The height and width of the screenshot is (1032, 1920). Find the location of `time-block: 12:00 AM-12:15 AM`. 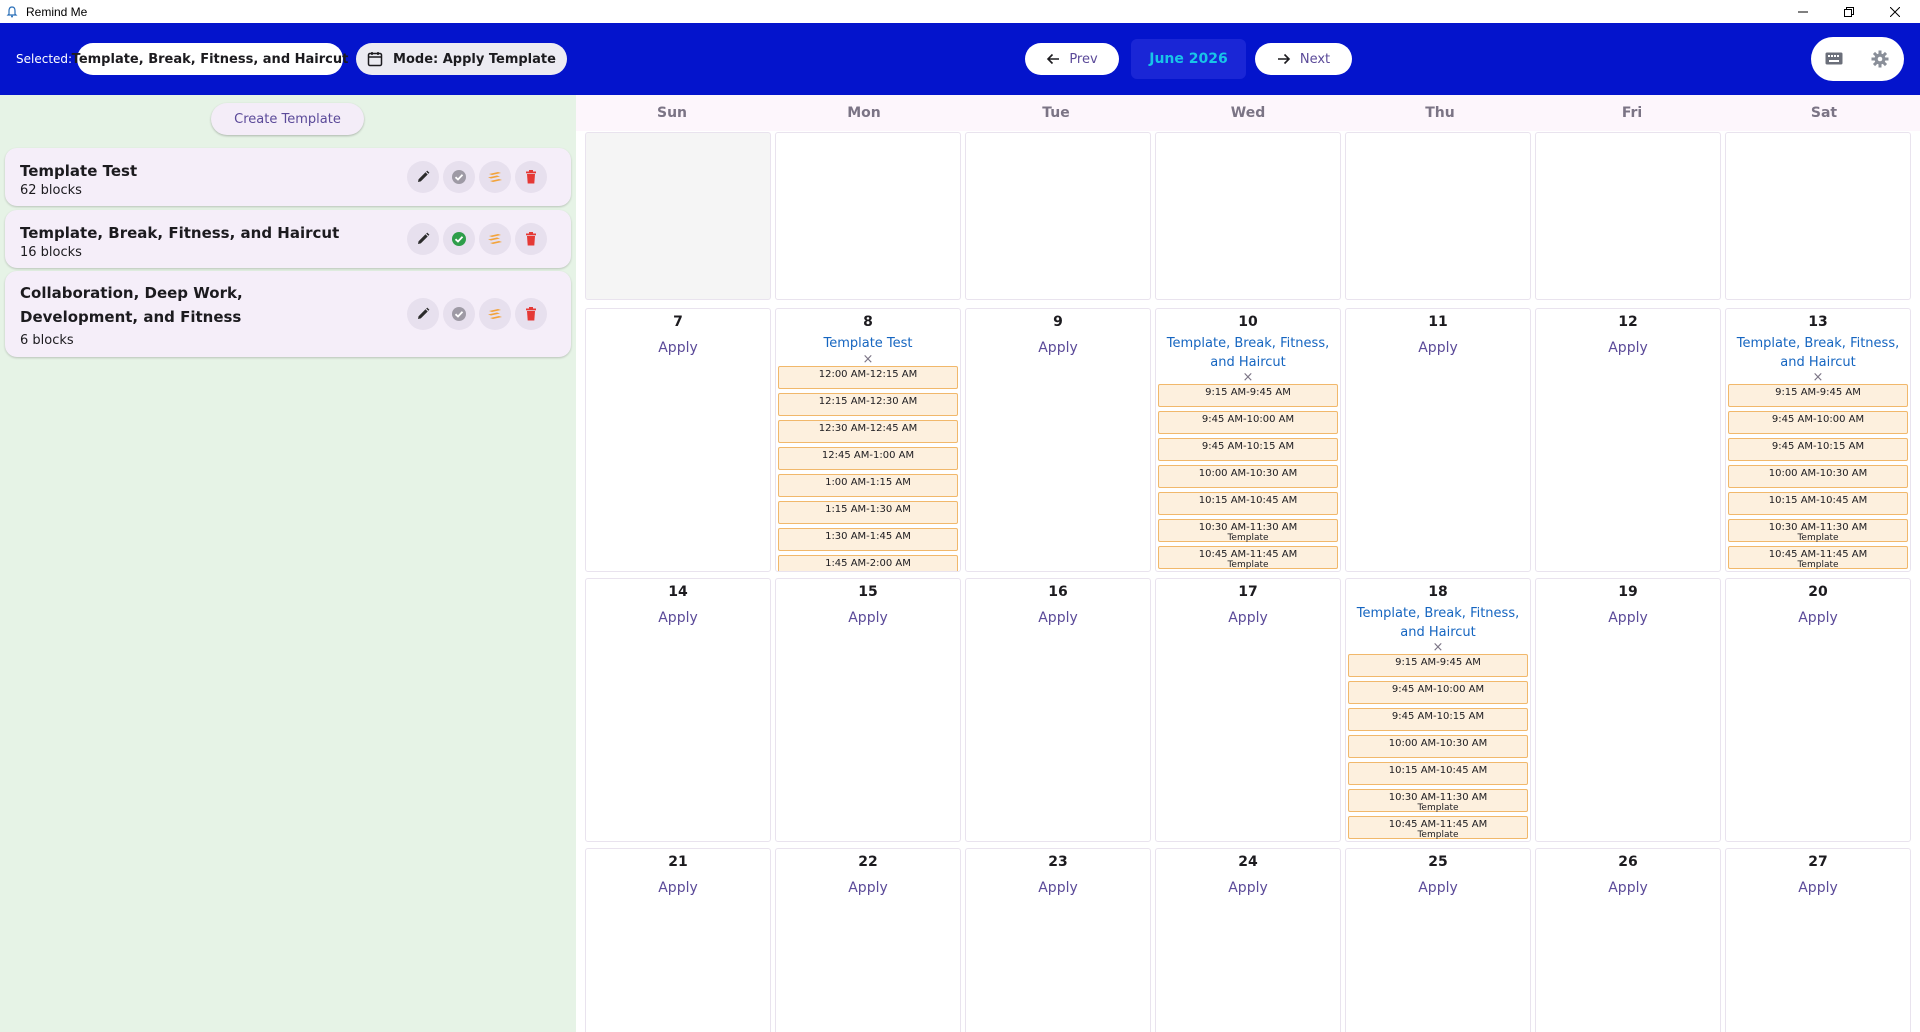

time-block: 12:00 AM-12:15 AM is located at coordinates (868, 377).